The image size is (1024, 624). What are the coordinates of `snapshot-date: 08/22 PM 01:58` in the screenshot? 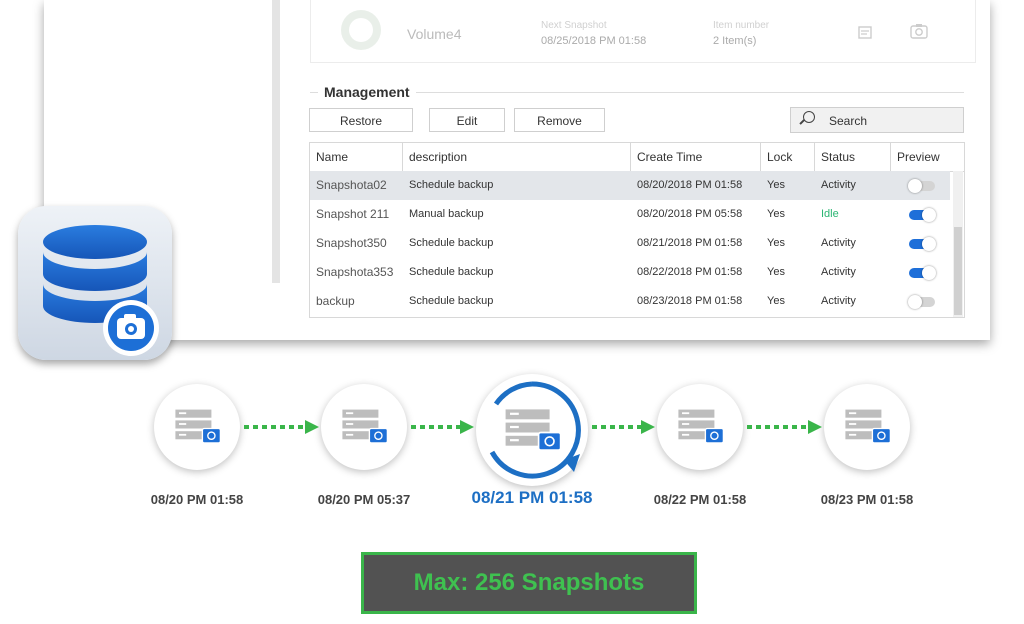 It's located at (700, 499).